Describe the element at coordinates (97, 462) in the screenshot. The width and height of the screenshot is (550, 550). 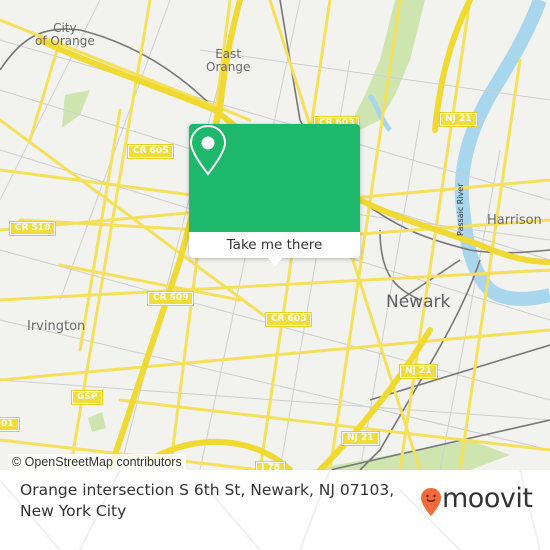
I see `map-attribution: © OpenStreetMap contributors` at that location.